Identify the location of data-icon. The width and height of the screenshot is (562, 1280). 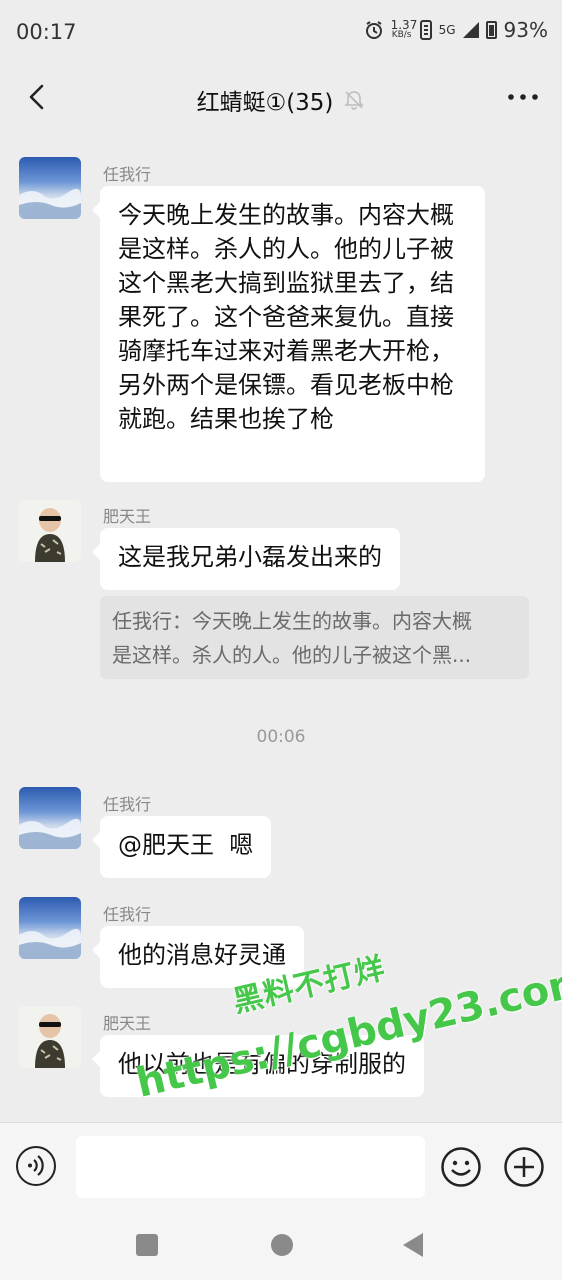
(425, 30).